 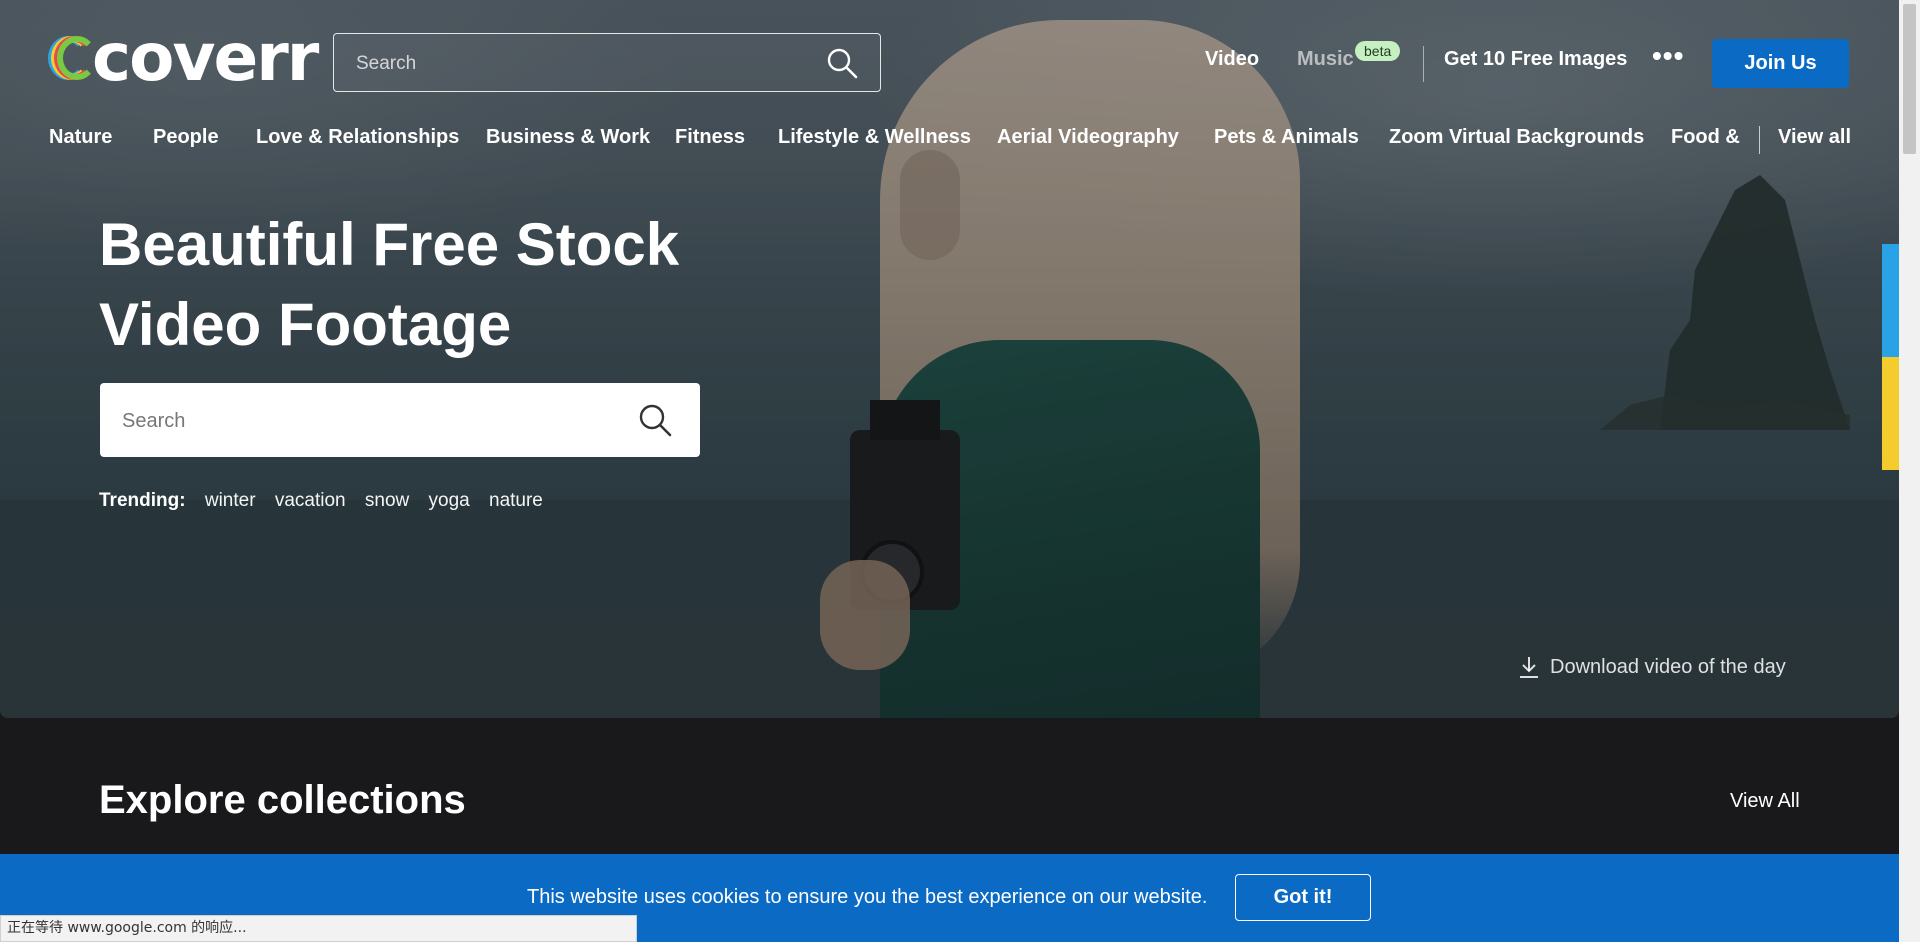 I want to click on category-link-nature: Nature, so click(x=80, y=137).